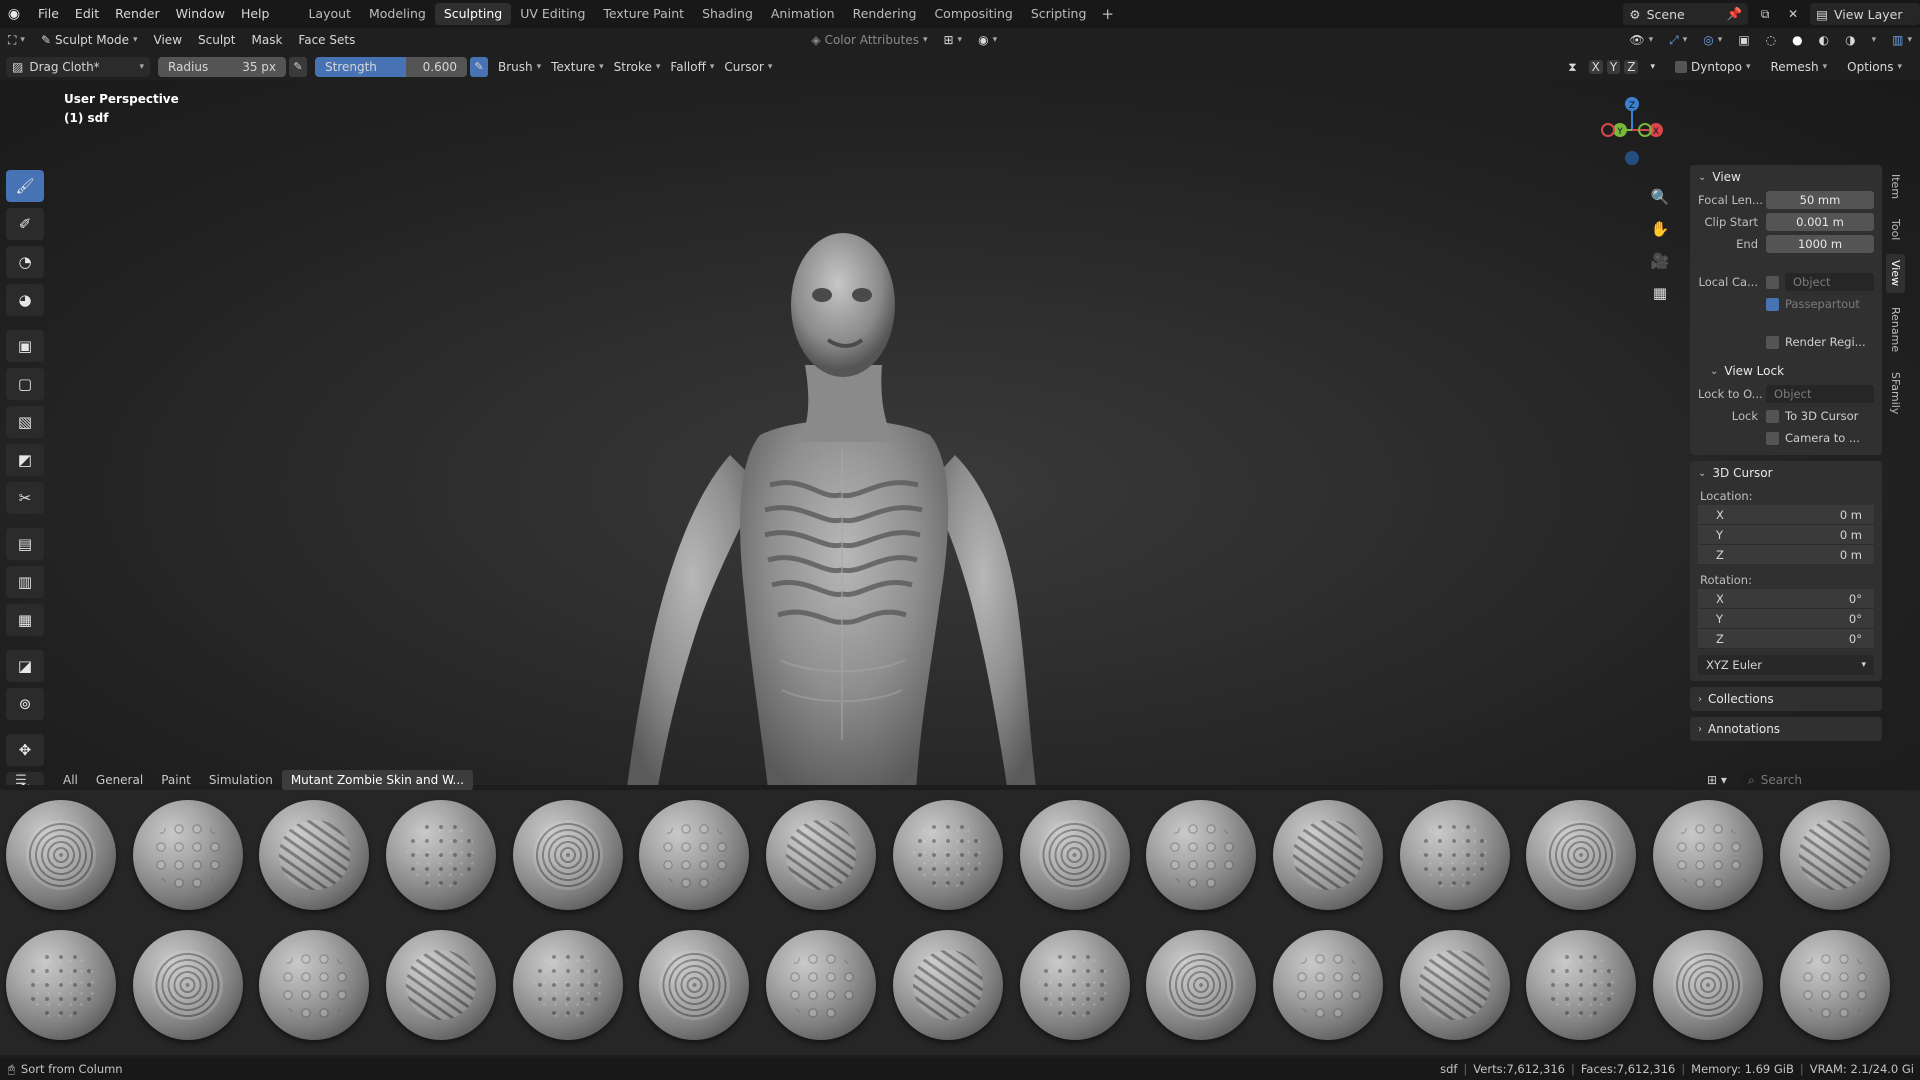  I want to click on zoom-icon: 🔍, so click(1660, 197).